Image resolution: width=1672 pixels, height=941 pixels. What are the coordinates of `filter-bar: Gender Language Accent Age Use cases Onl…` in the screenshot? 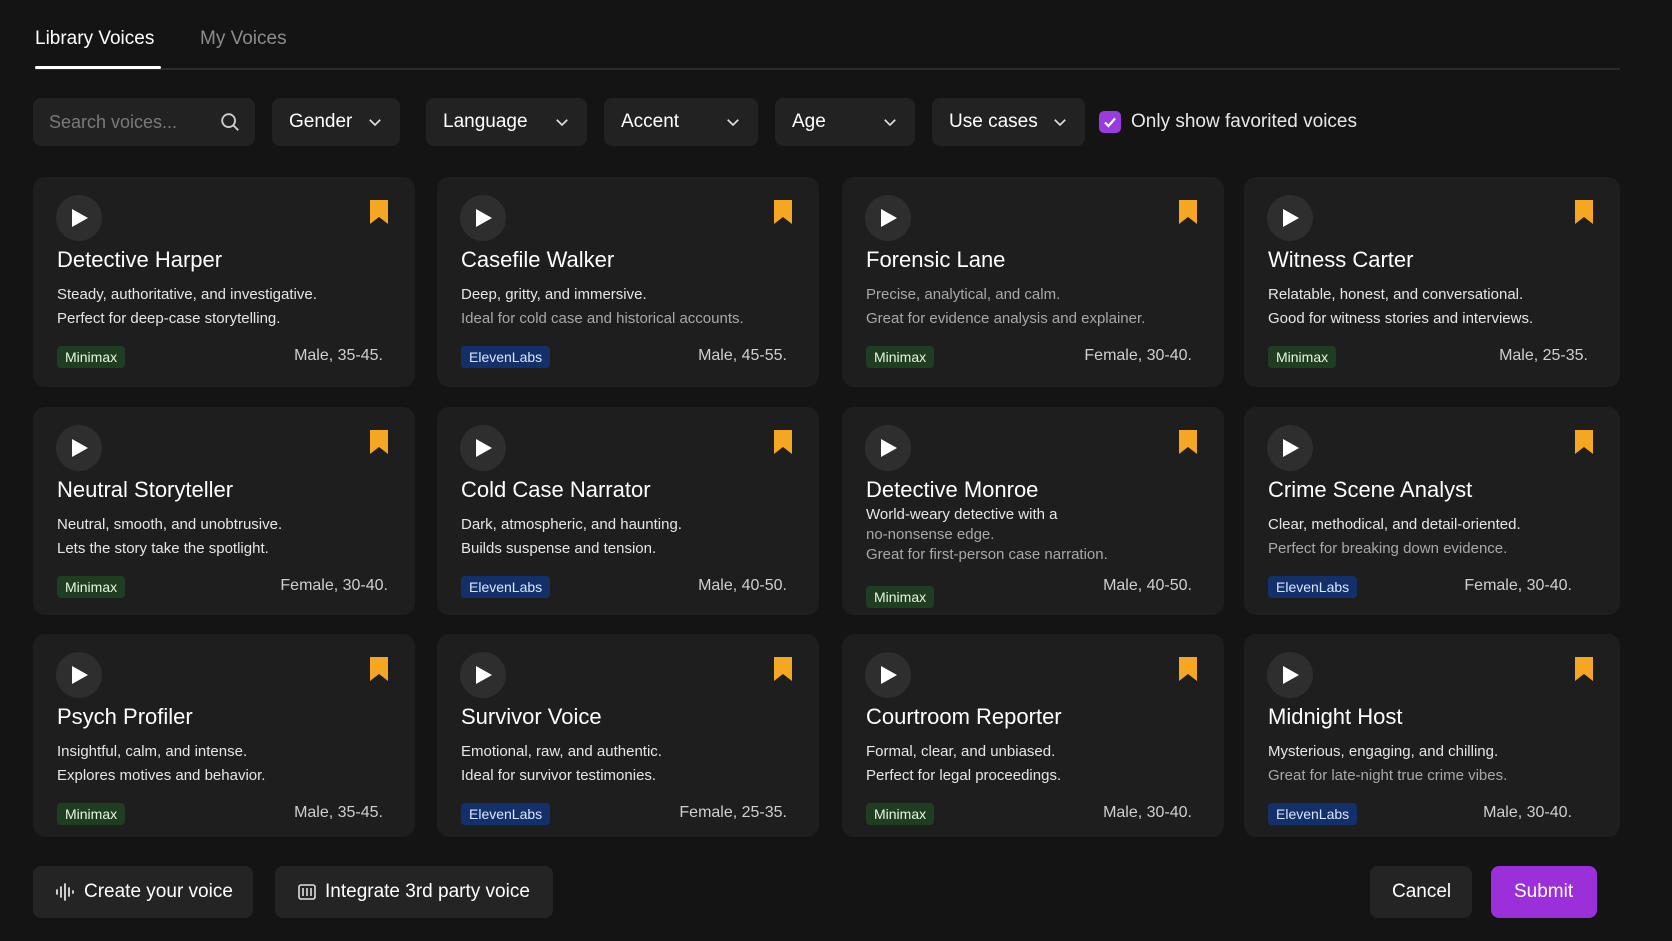 It's located at (833, 122).